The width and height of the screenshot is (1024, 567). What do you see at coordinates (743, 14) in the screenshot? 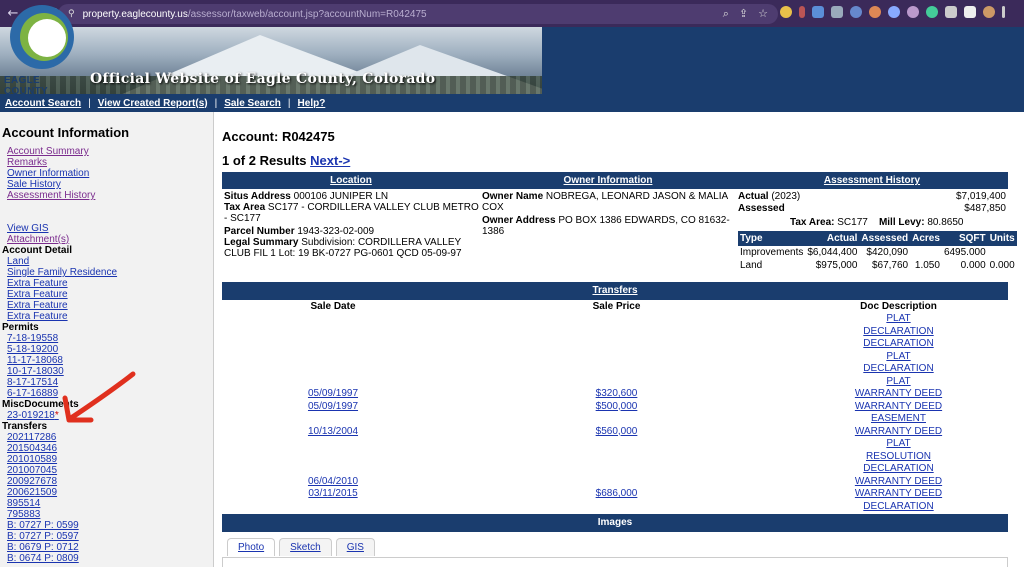
I see `share-icon: ⇪` at bounding box center [743, 14].